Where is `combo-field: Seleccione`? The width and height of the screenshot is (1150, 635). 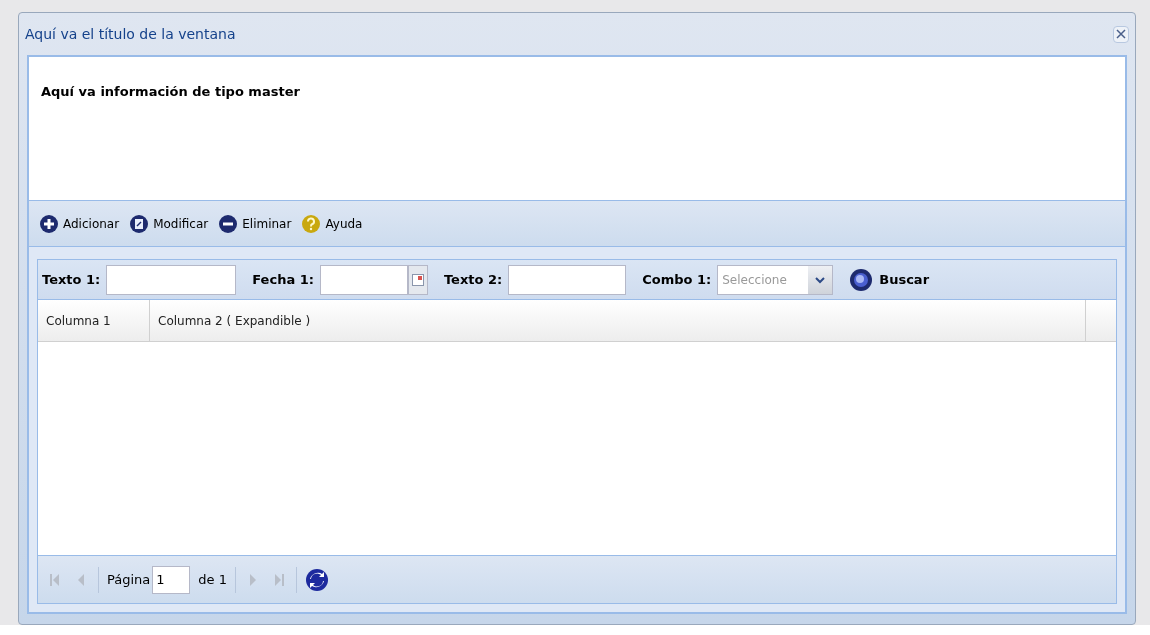 combo-field: Seleccione is located at coordinates (763, 279).